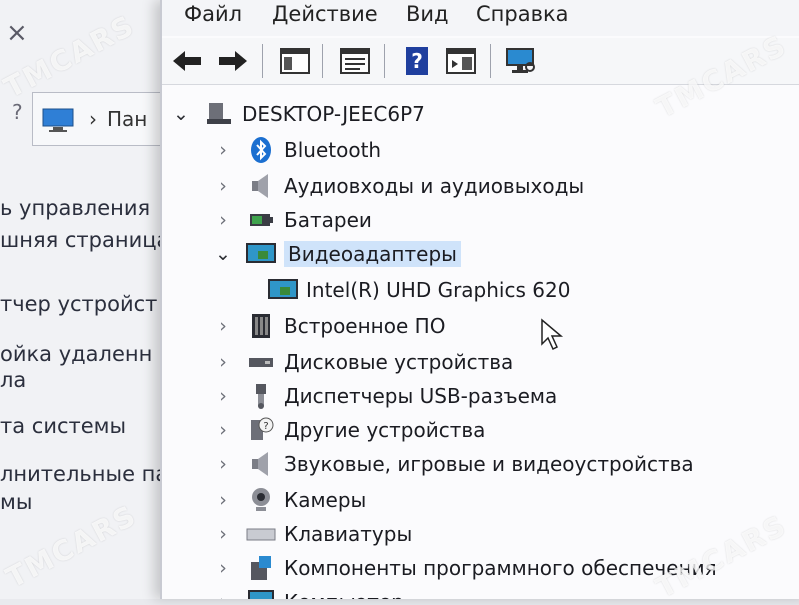 The width and height of the screenshot is (799, 605). Describe the element at coordinates (76, 354) in the screenshot. I see `link-remote-settings: ойка удаленн` at that location.